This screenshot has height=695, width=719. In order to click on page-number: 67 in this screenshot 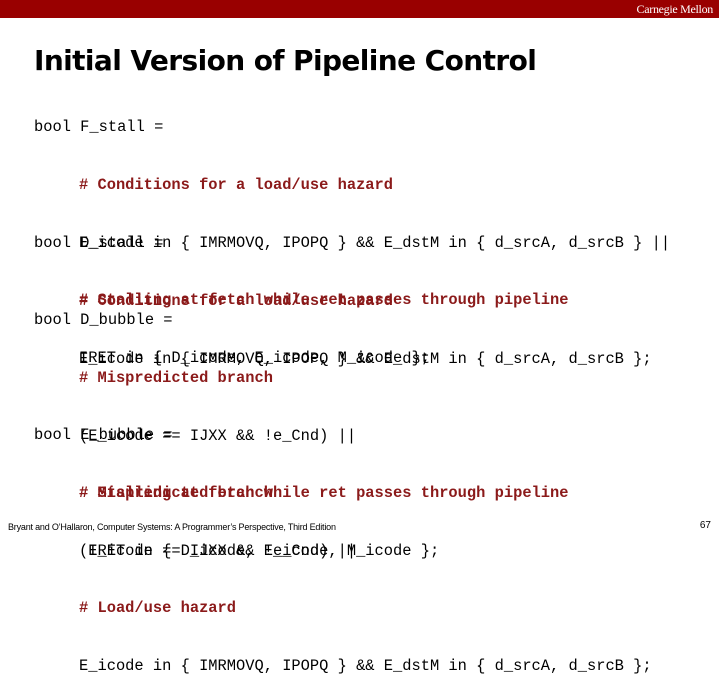, I will do `click(705, 525)`.